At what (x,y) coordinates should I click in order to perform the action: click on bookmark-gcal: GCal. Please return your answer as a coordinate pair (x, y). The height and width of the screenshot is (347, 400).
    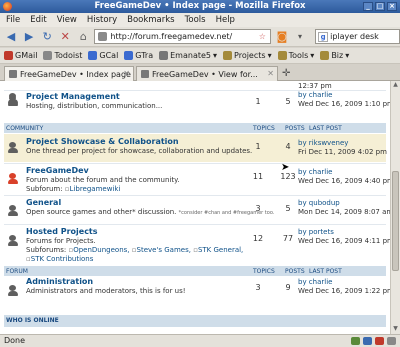
    Looking at the image, I should click on (103, 55).